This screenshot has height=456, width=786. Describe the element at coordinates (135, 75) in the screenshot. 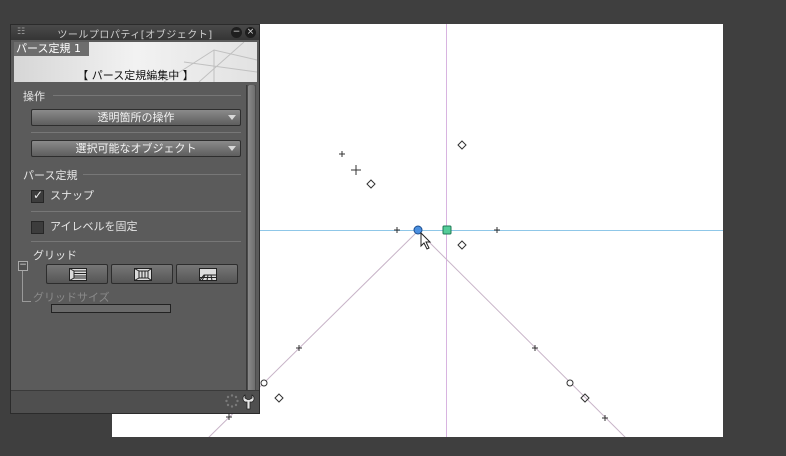

I see `edit-status-text: 【 パース定規編集中 】` at that location.